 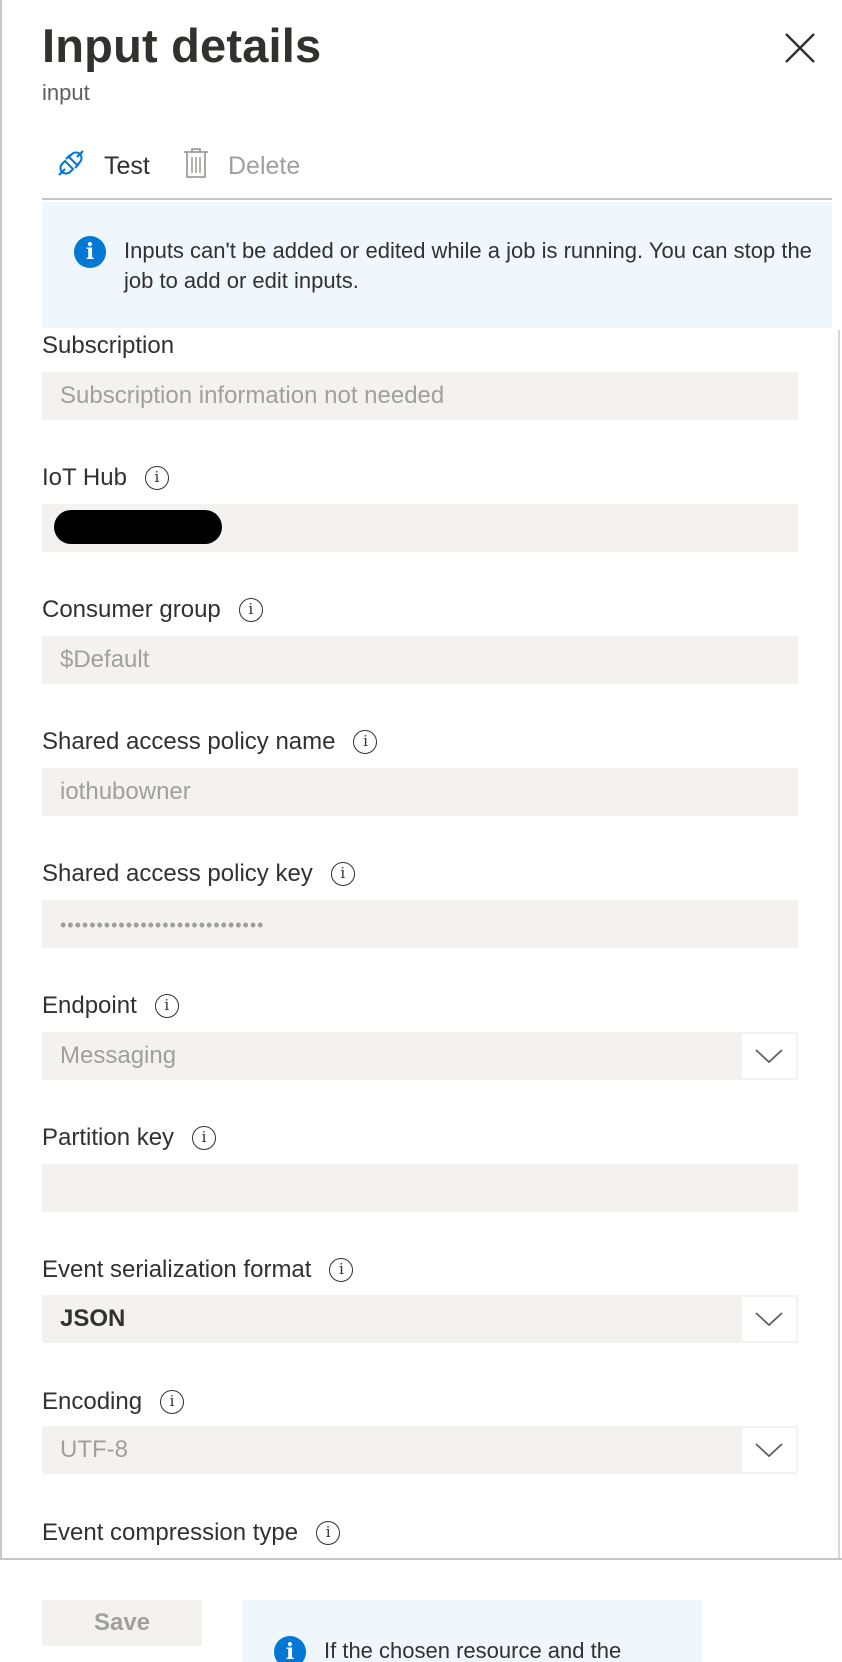 What do you see at coordinates (182, 45) in the screenshot?
I see `page-title: Input details` at bounding box center [182, 45].